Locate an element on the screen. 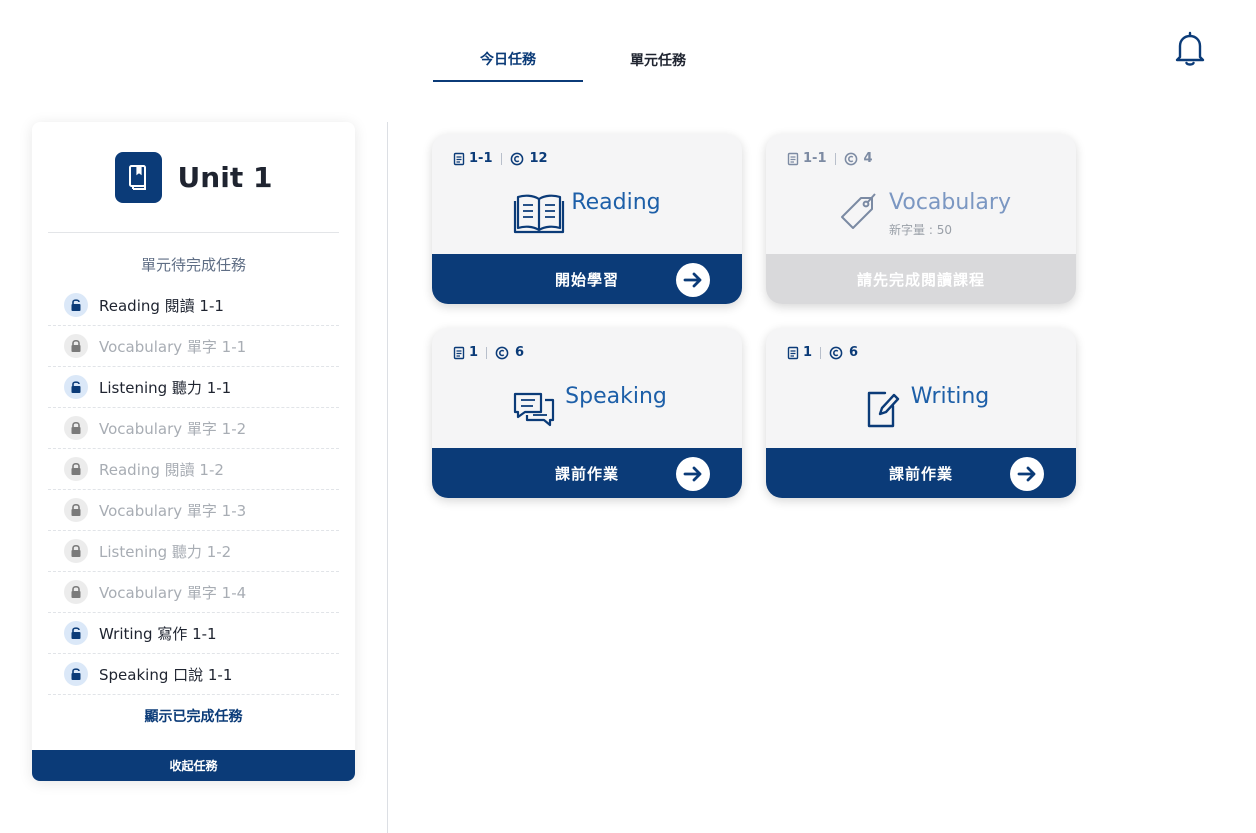  card-text: Speaking is located at coordinates (616, 394).